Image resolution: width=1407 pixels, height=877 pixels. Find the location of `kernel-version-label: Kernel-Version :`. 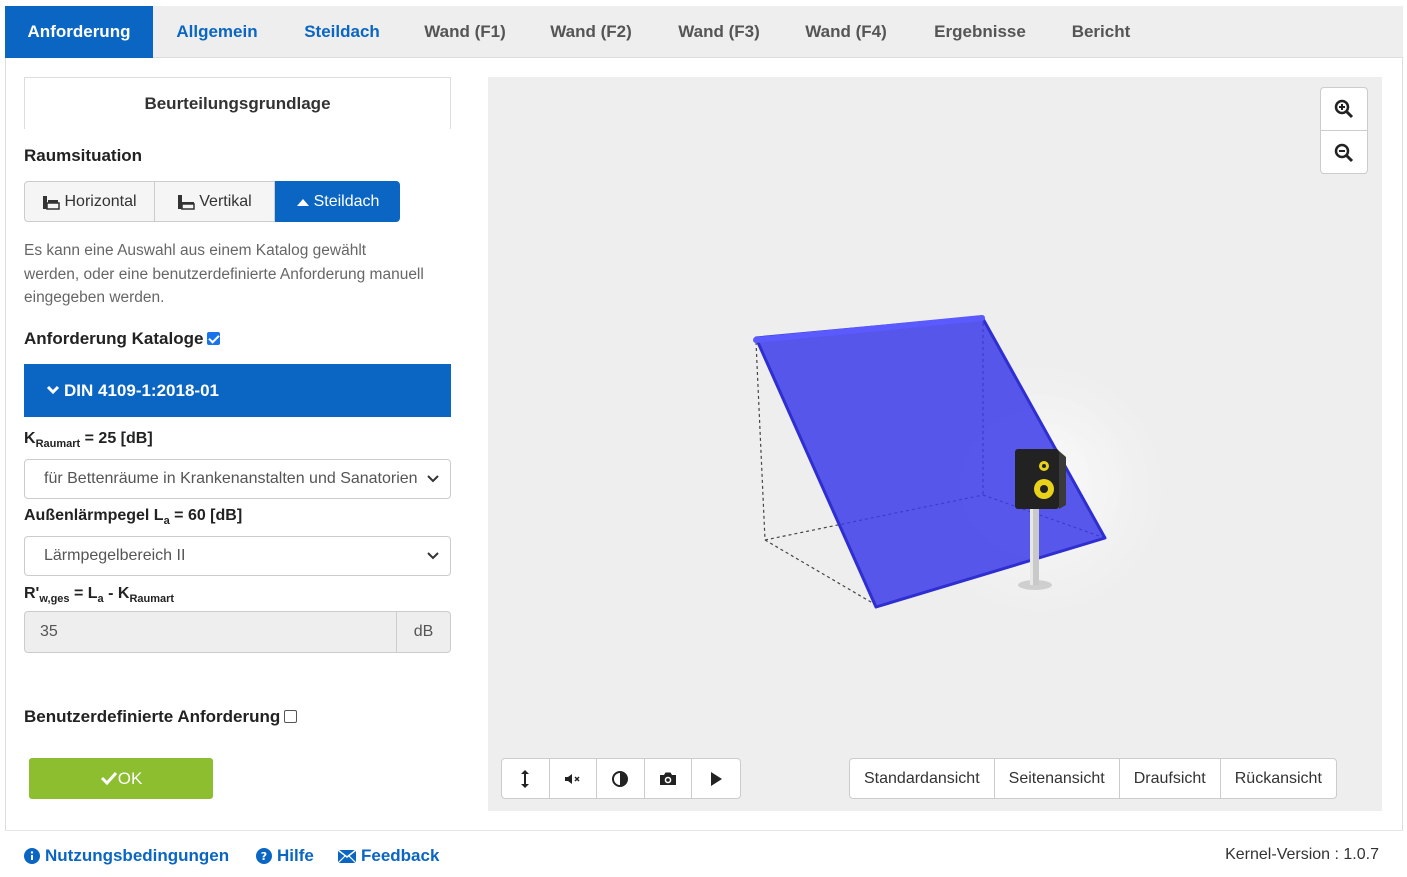

kernel-version-label: Kernel-Version : is located at coordinates (1282, 854).